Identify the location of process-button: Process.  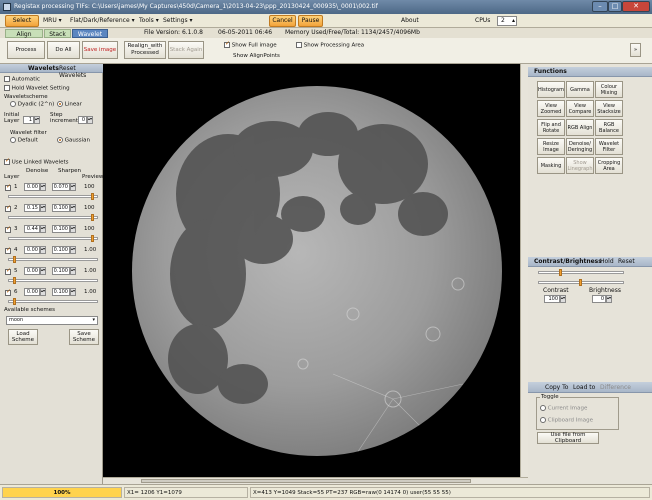
(26, 50).